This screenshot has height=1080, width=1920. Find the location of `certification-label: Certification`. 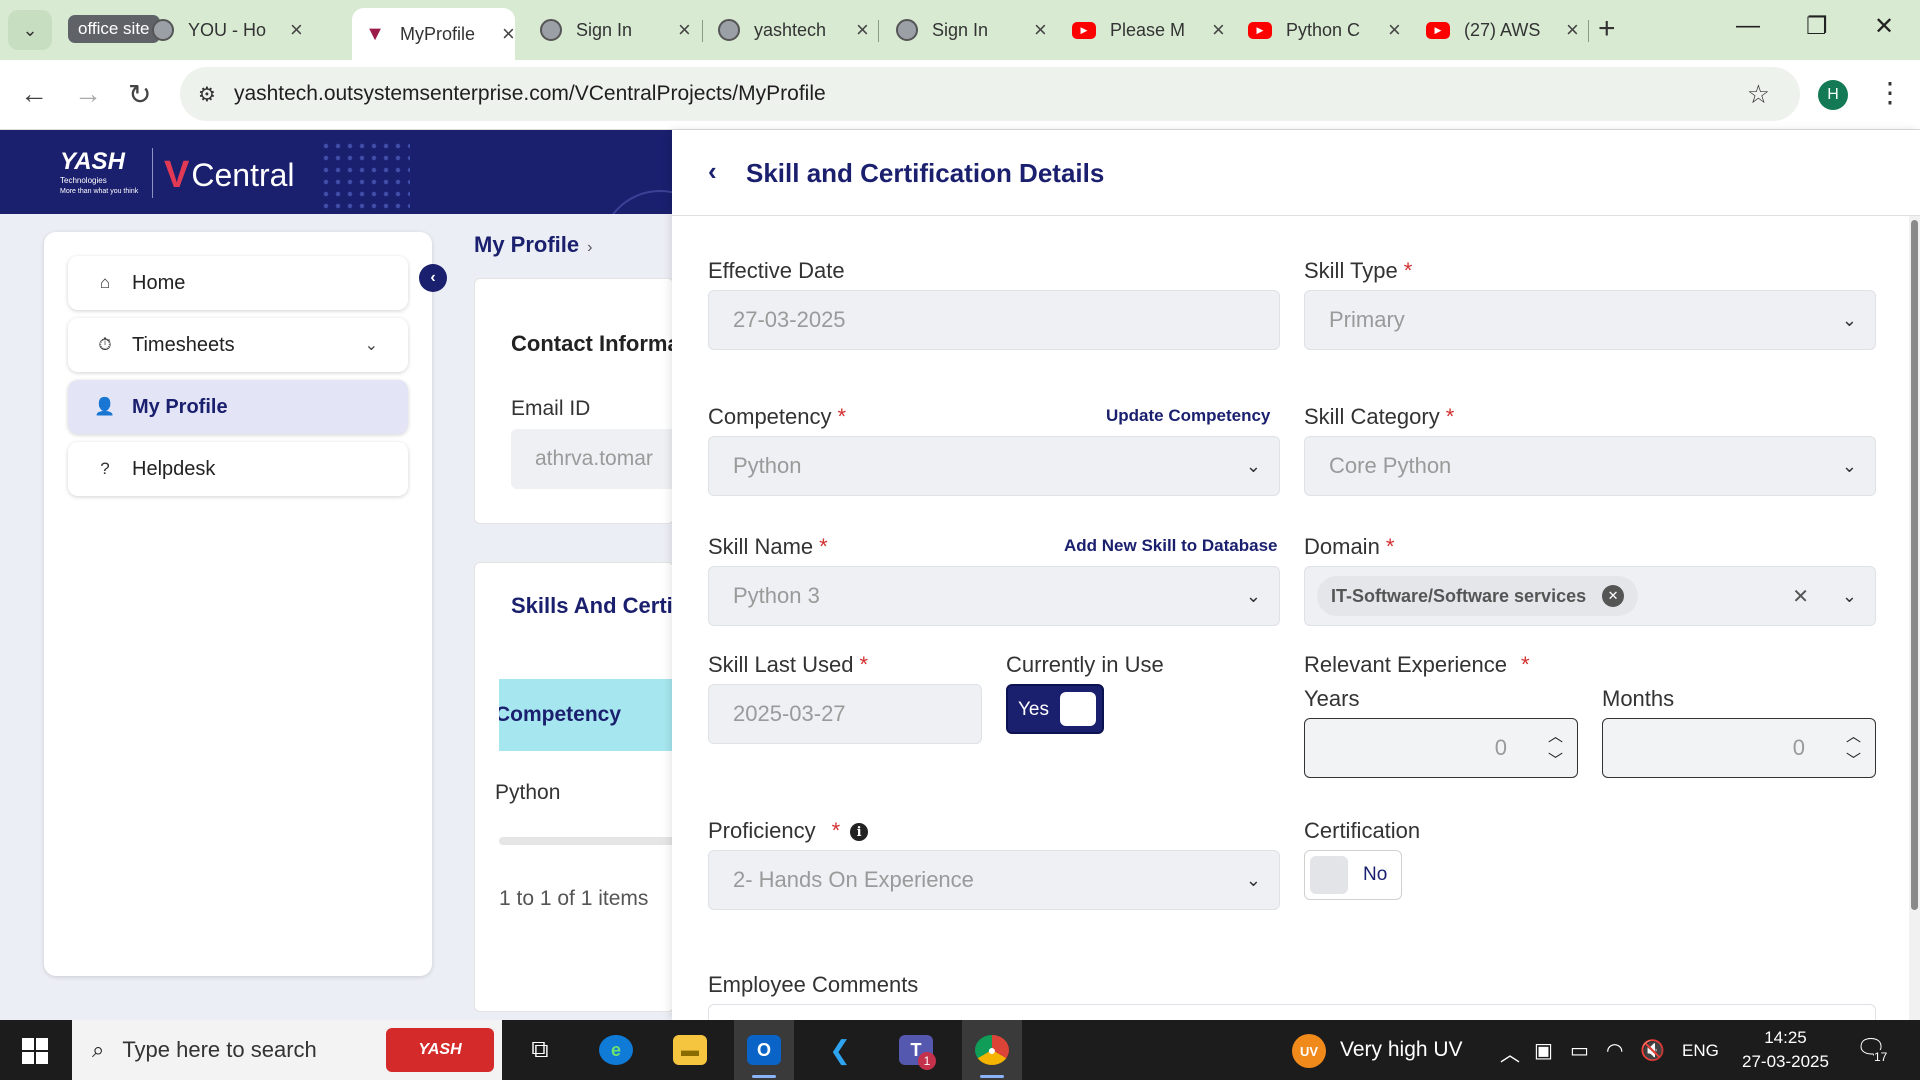

certification-label: Certification is located at coordinates (1362, 831).